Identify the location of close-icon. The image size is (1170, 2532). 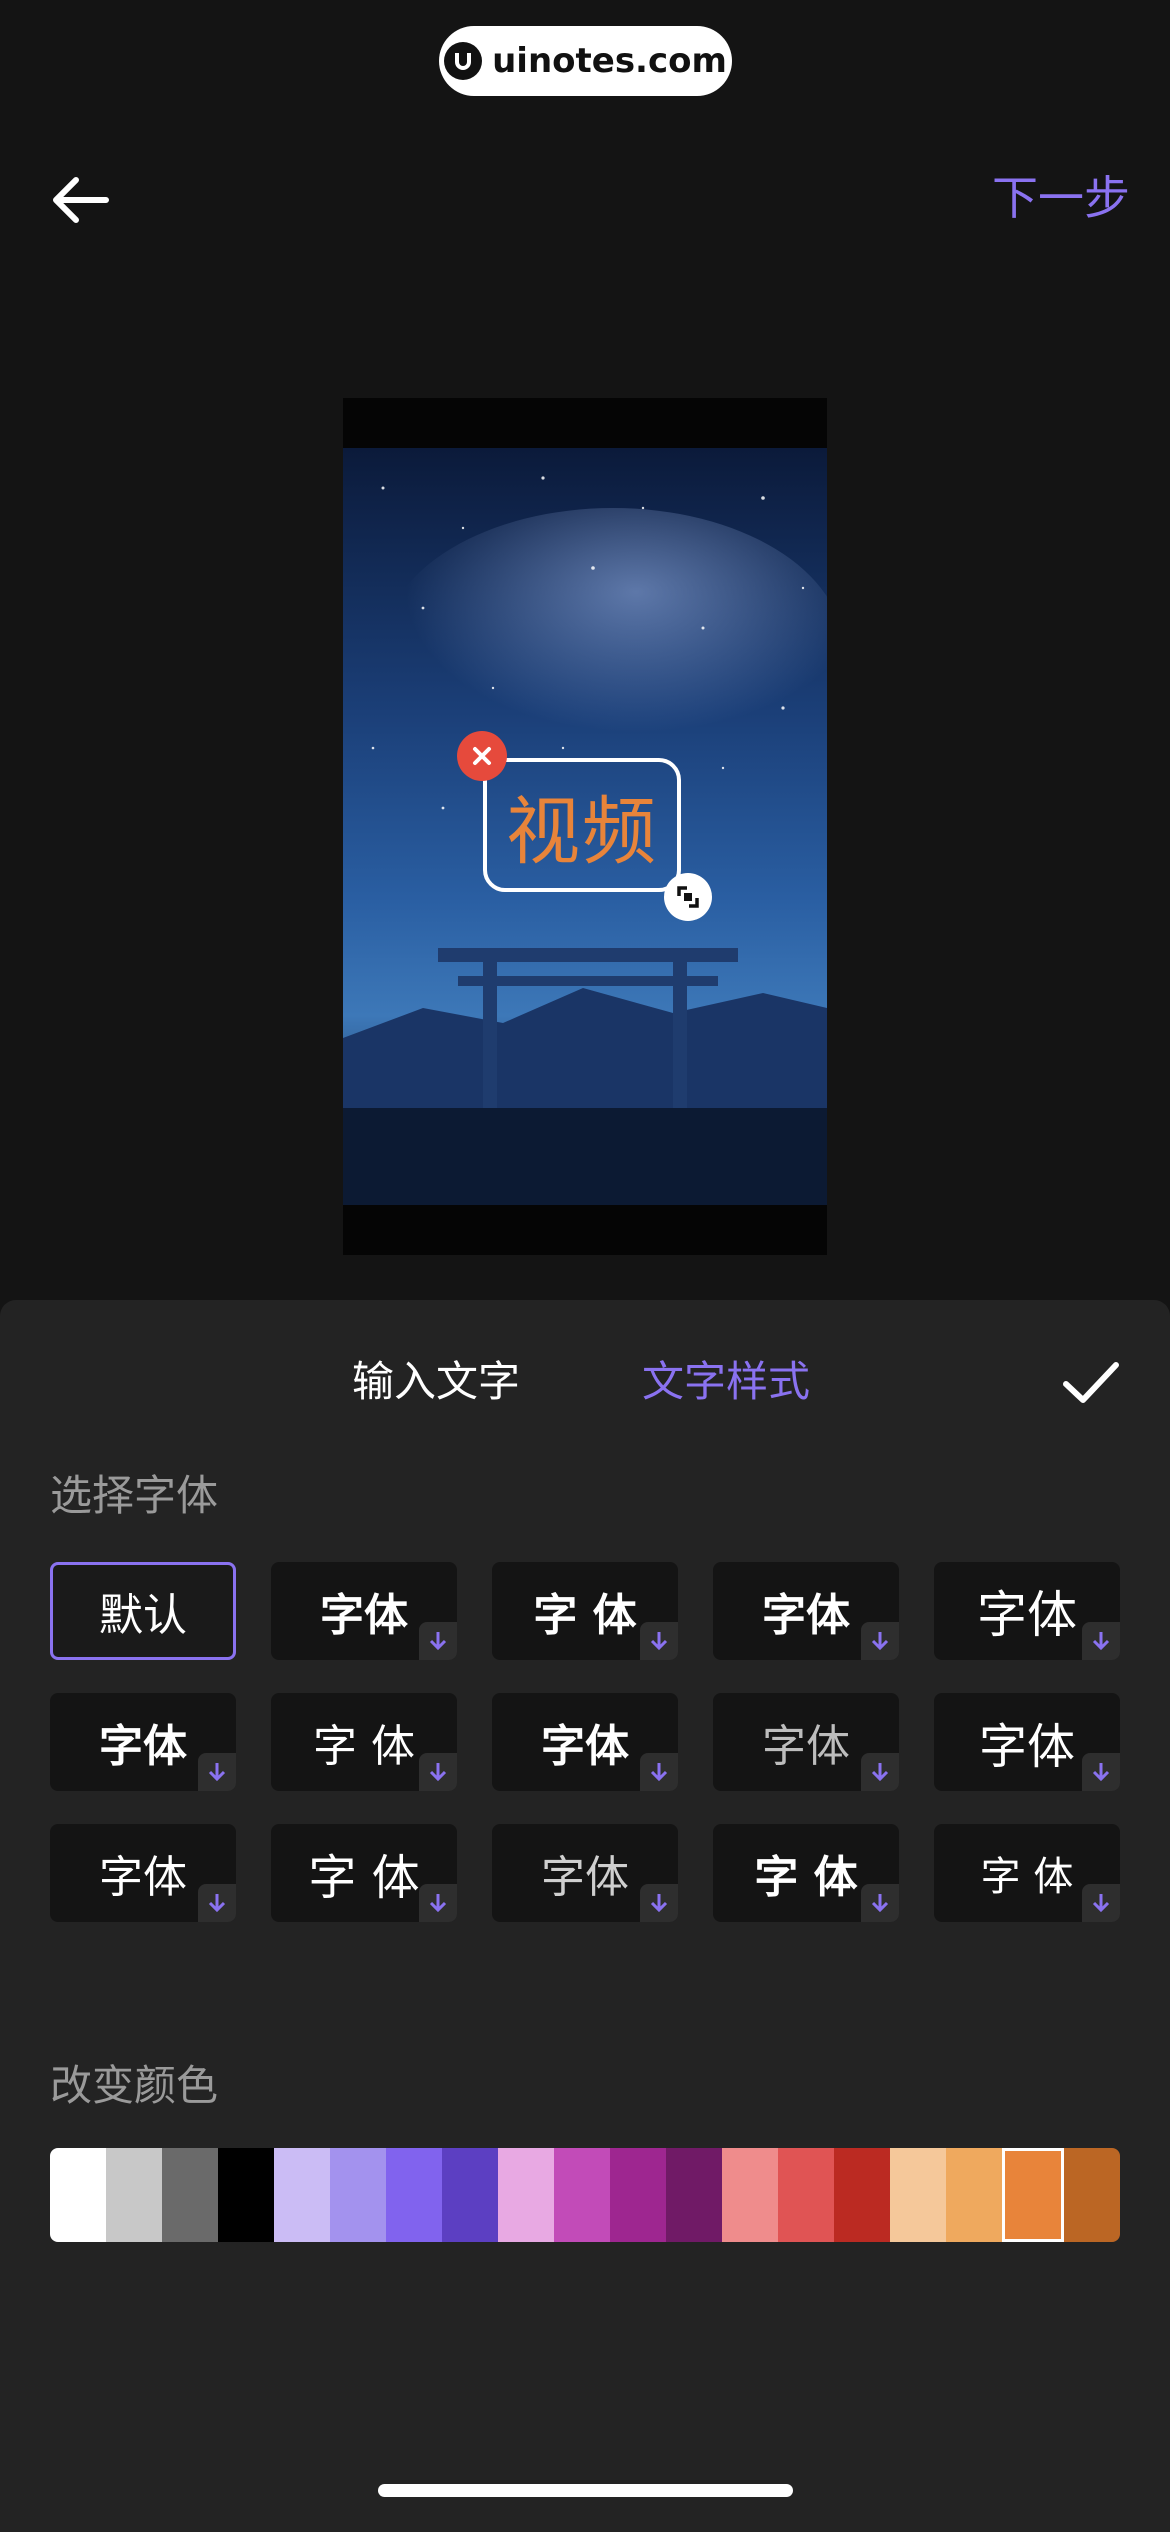
(482, 756).